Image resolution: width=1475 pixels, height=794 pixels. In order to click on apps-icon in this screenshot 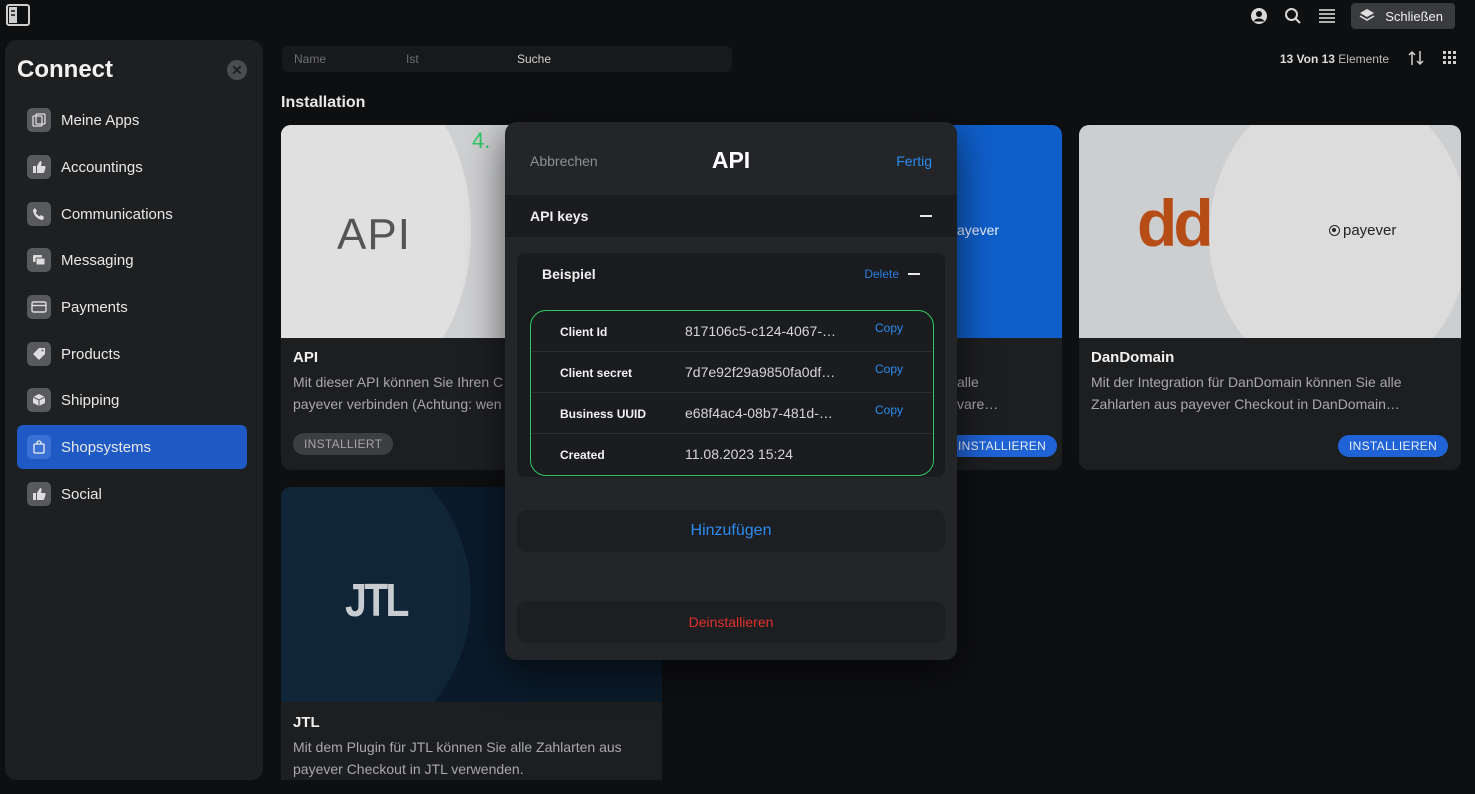, I will do `click(39, 120)`.